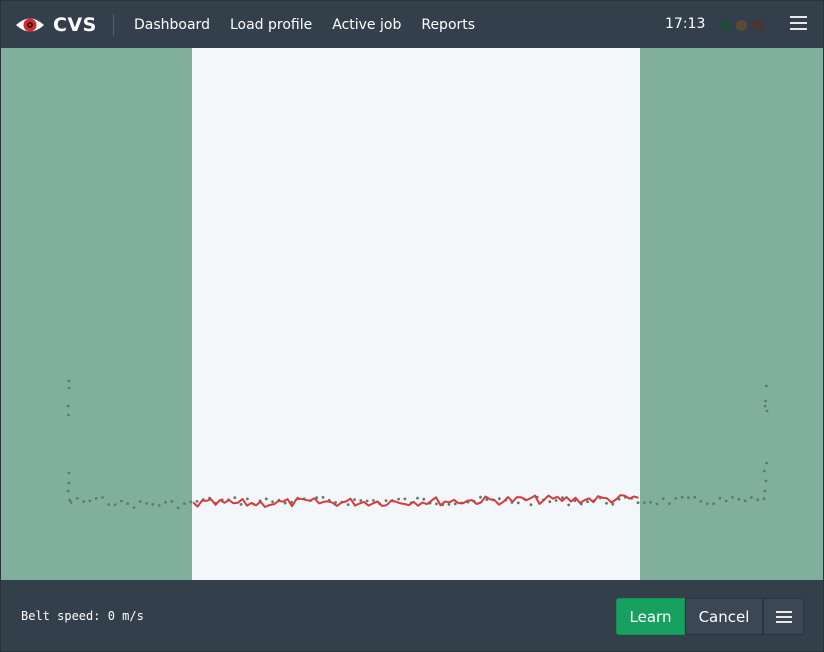  I want to click on eye-logo-icon, so click(30, 25).